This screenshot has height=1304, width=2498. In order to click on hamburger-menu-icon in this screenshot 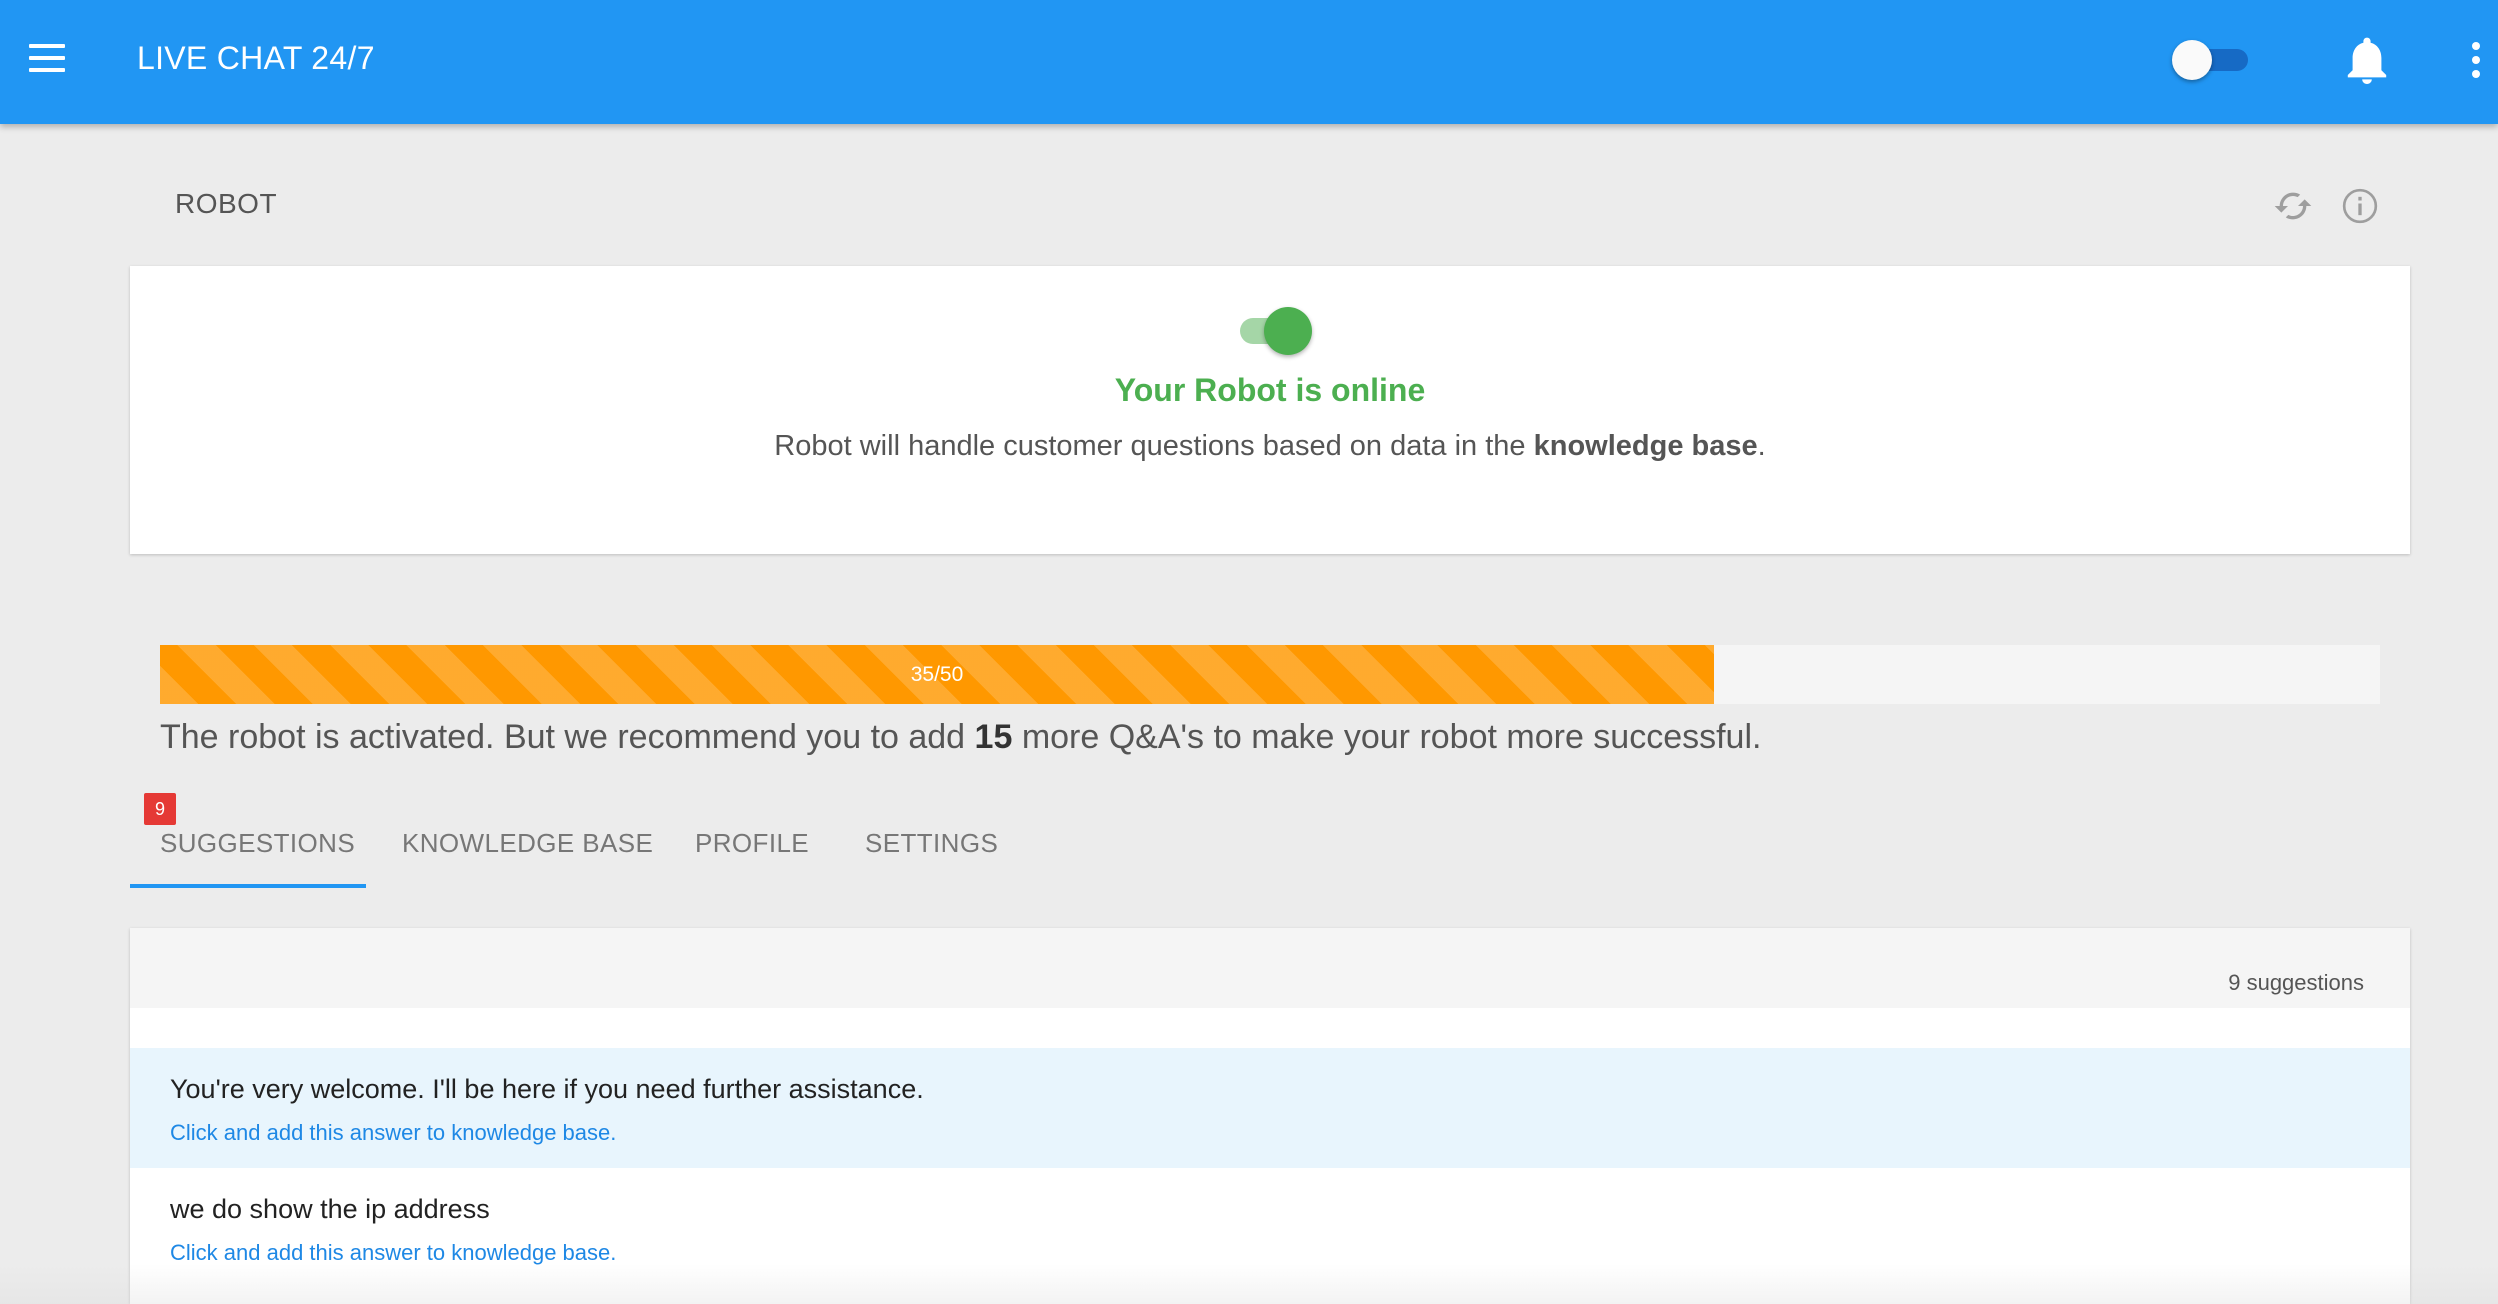, I will do `click(47, 58)`.